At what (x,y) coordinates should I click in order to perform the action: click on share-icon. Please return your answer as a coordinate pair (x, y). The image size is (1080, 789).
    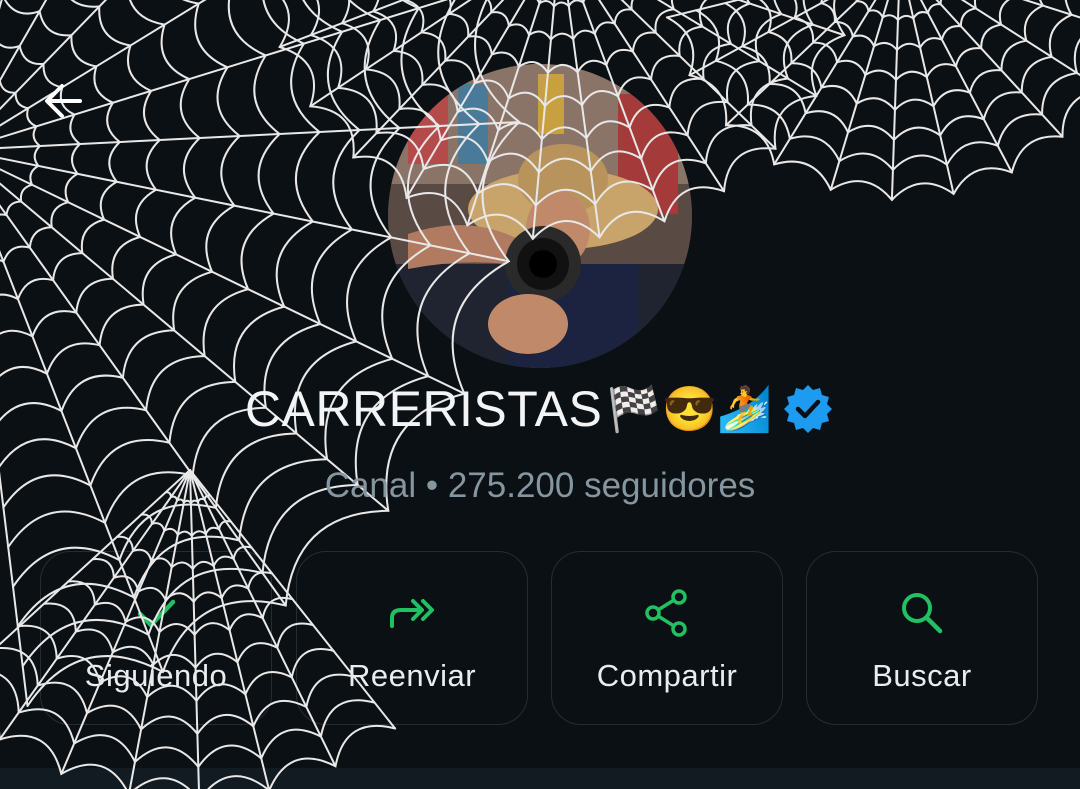
    Looking at the image, I should click on (666, 613).